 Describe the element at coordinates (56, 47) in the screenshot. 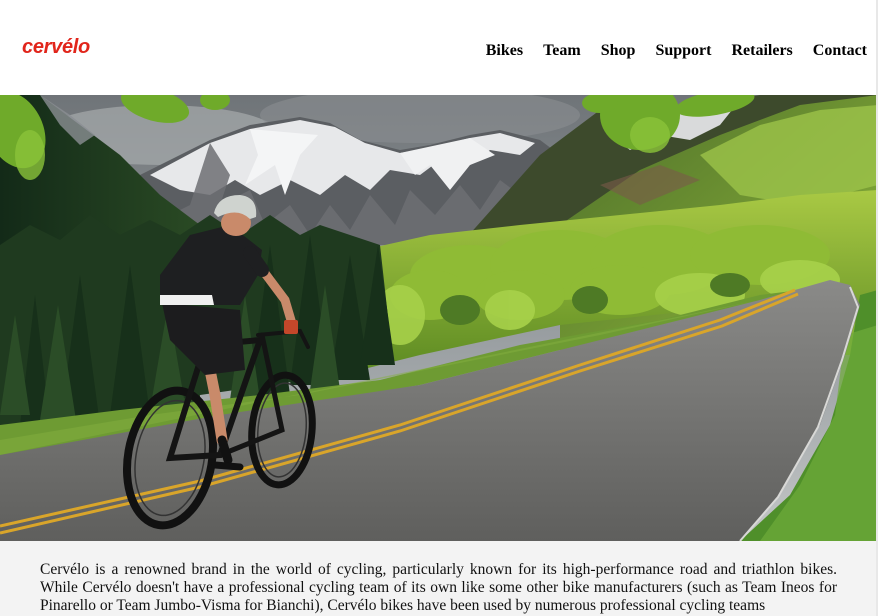

I see `cervelo-logo: cervélo` at that location.